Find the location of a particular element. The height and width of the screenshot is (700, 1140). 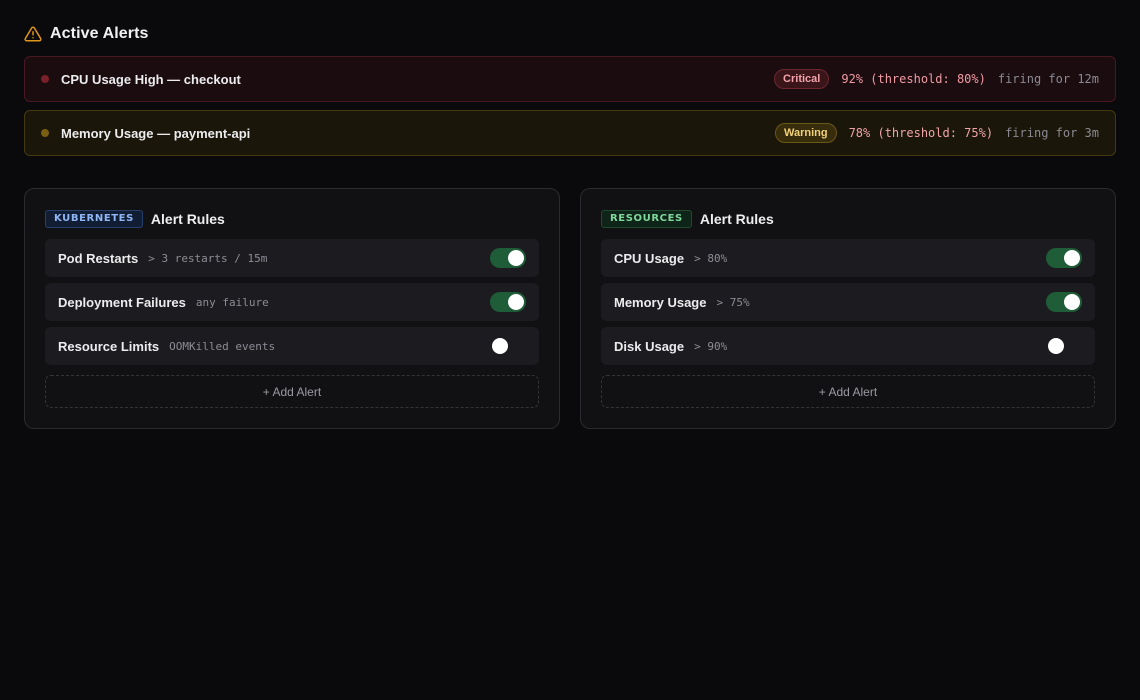

rule-condition: > 90% is located at coordinates (711, 346).